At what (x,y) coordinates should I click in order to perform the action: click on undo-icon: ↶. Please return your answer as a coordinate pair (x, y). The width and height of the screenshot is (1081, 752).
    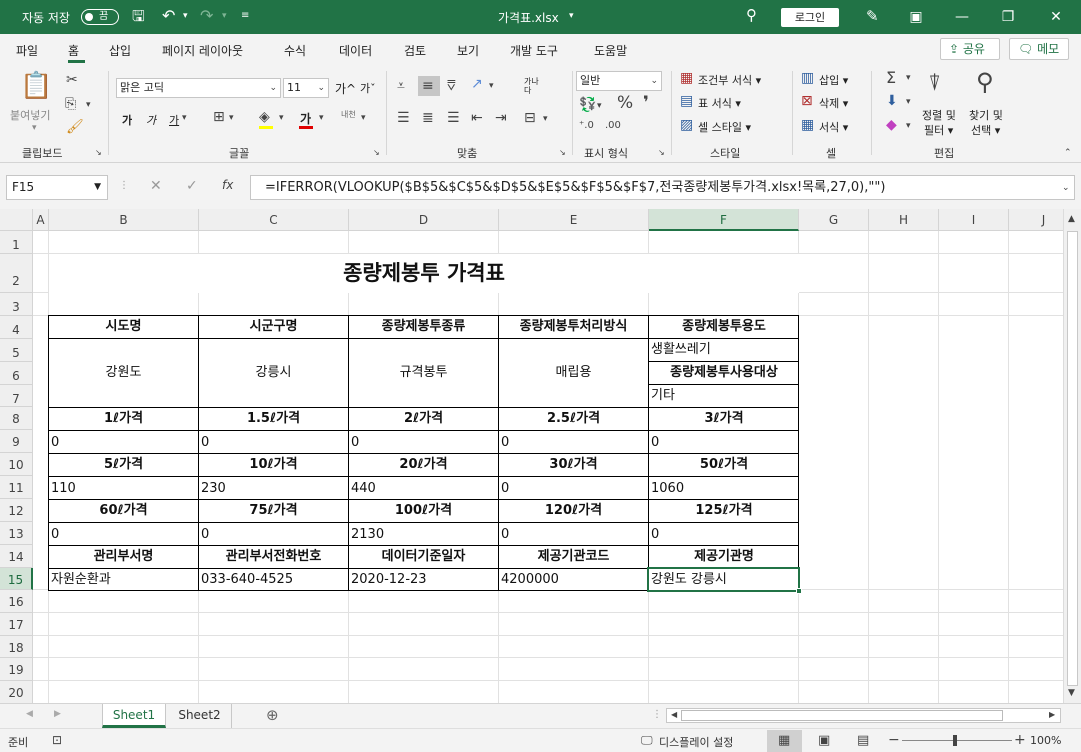
    Looking at the image, I should click on (168, 16).